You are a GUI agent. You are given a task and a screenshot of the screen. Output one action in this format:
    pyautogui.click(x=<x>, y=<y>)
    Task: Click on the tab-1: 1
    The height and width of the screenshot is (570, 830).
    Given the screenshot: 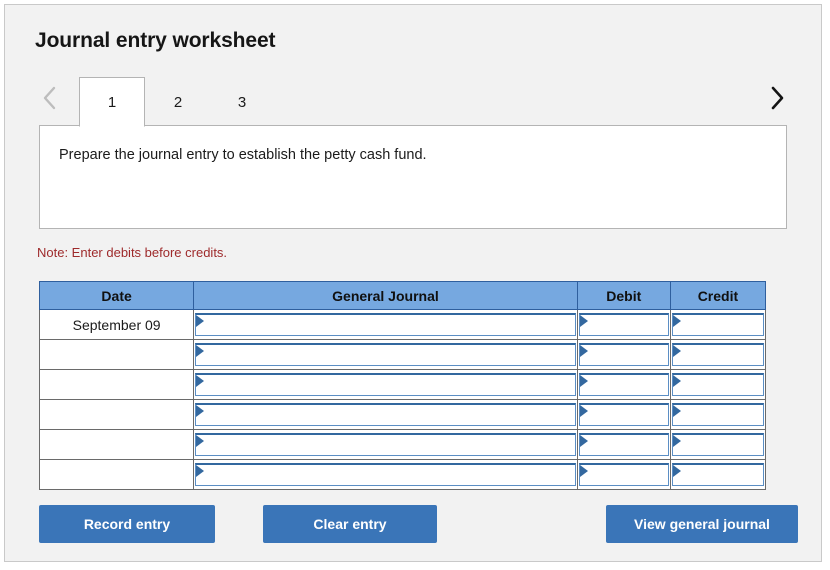 What is the action you would take?
    pyautogui.click(x=112, y=102)
    